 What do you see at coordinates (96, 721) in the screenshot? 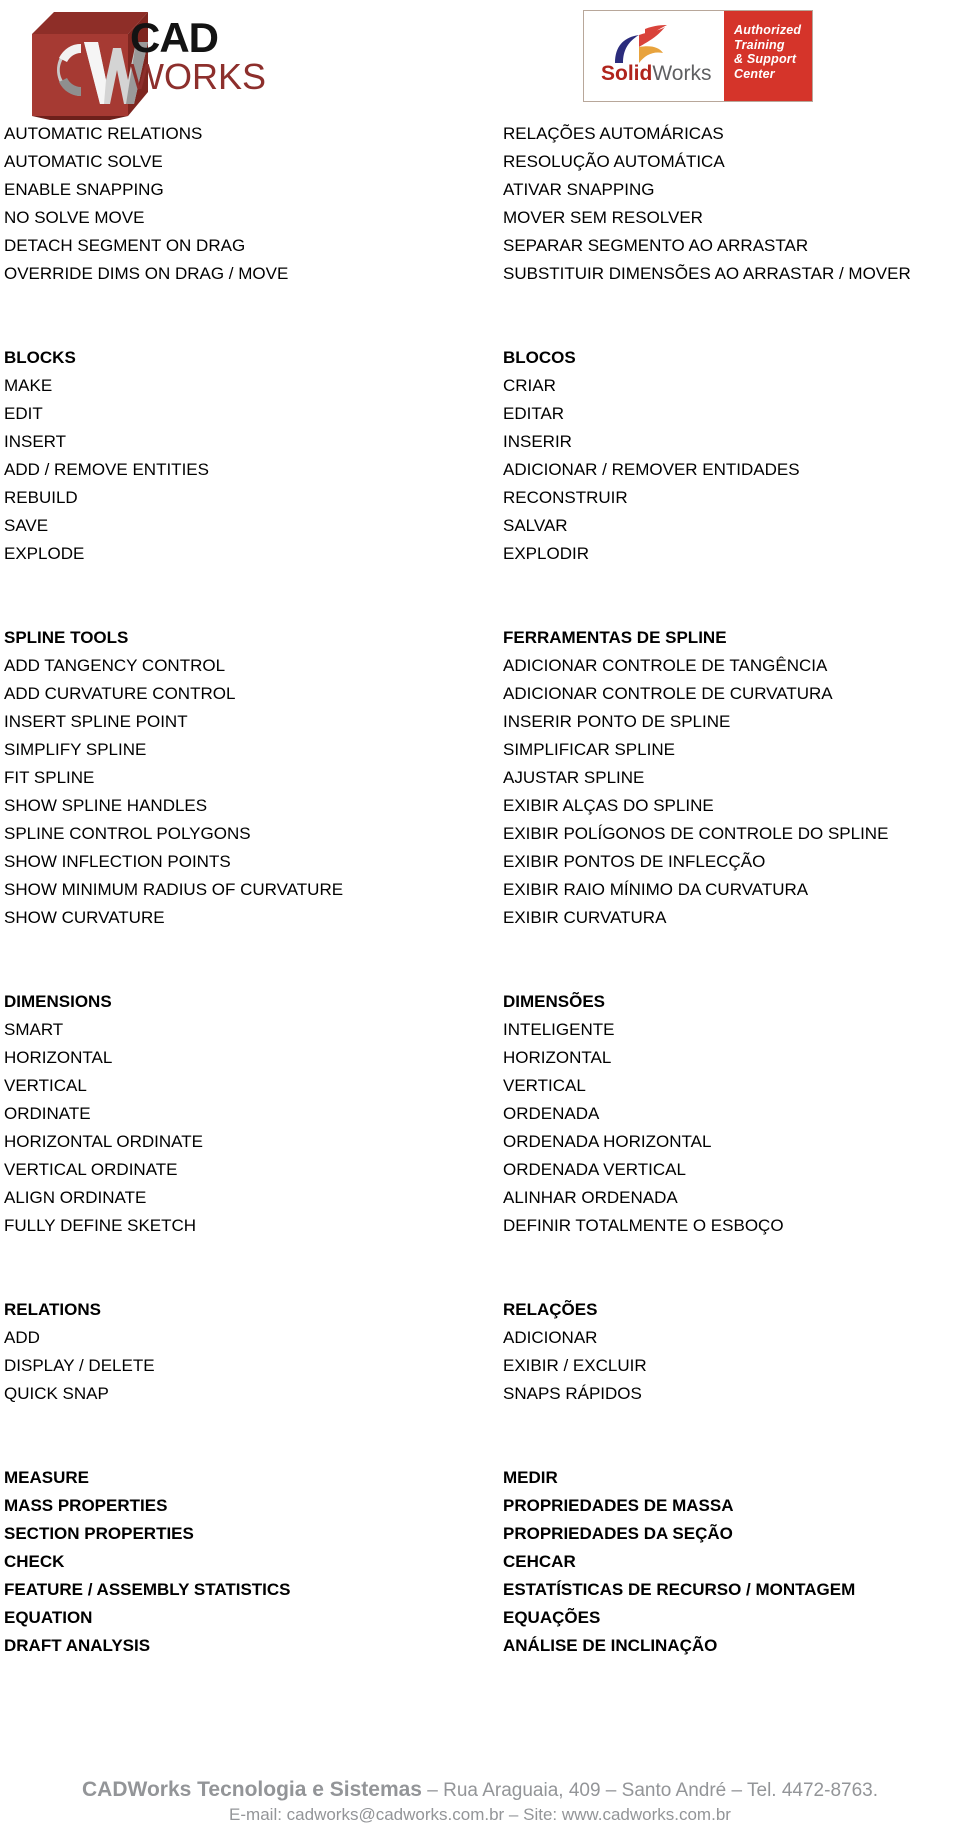
I see `term-english: INSERT SPLINE POINT` at bounding box center [96, 721].